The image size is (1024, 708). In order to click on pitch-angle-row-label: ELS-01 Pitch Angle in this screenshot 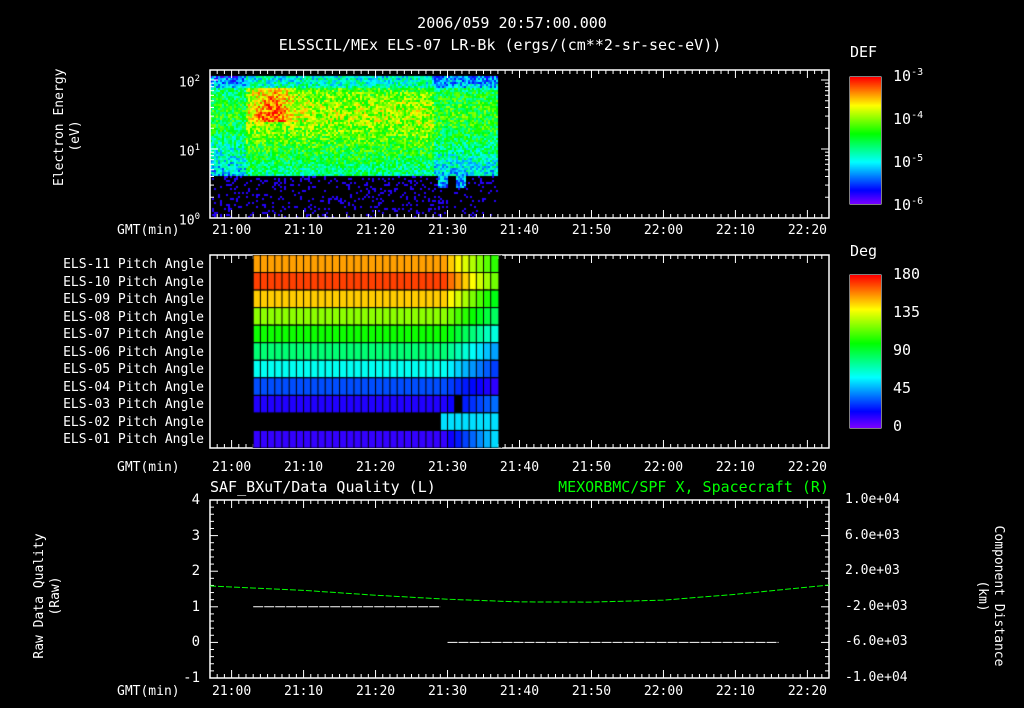, I will do `click(133, 440)`.